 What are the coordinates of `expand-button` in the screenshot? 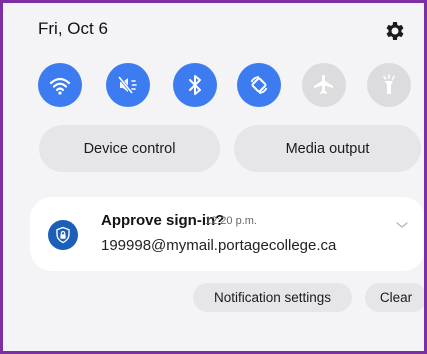 It's located at (402, 222).